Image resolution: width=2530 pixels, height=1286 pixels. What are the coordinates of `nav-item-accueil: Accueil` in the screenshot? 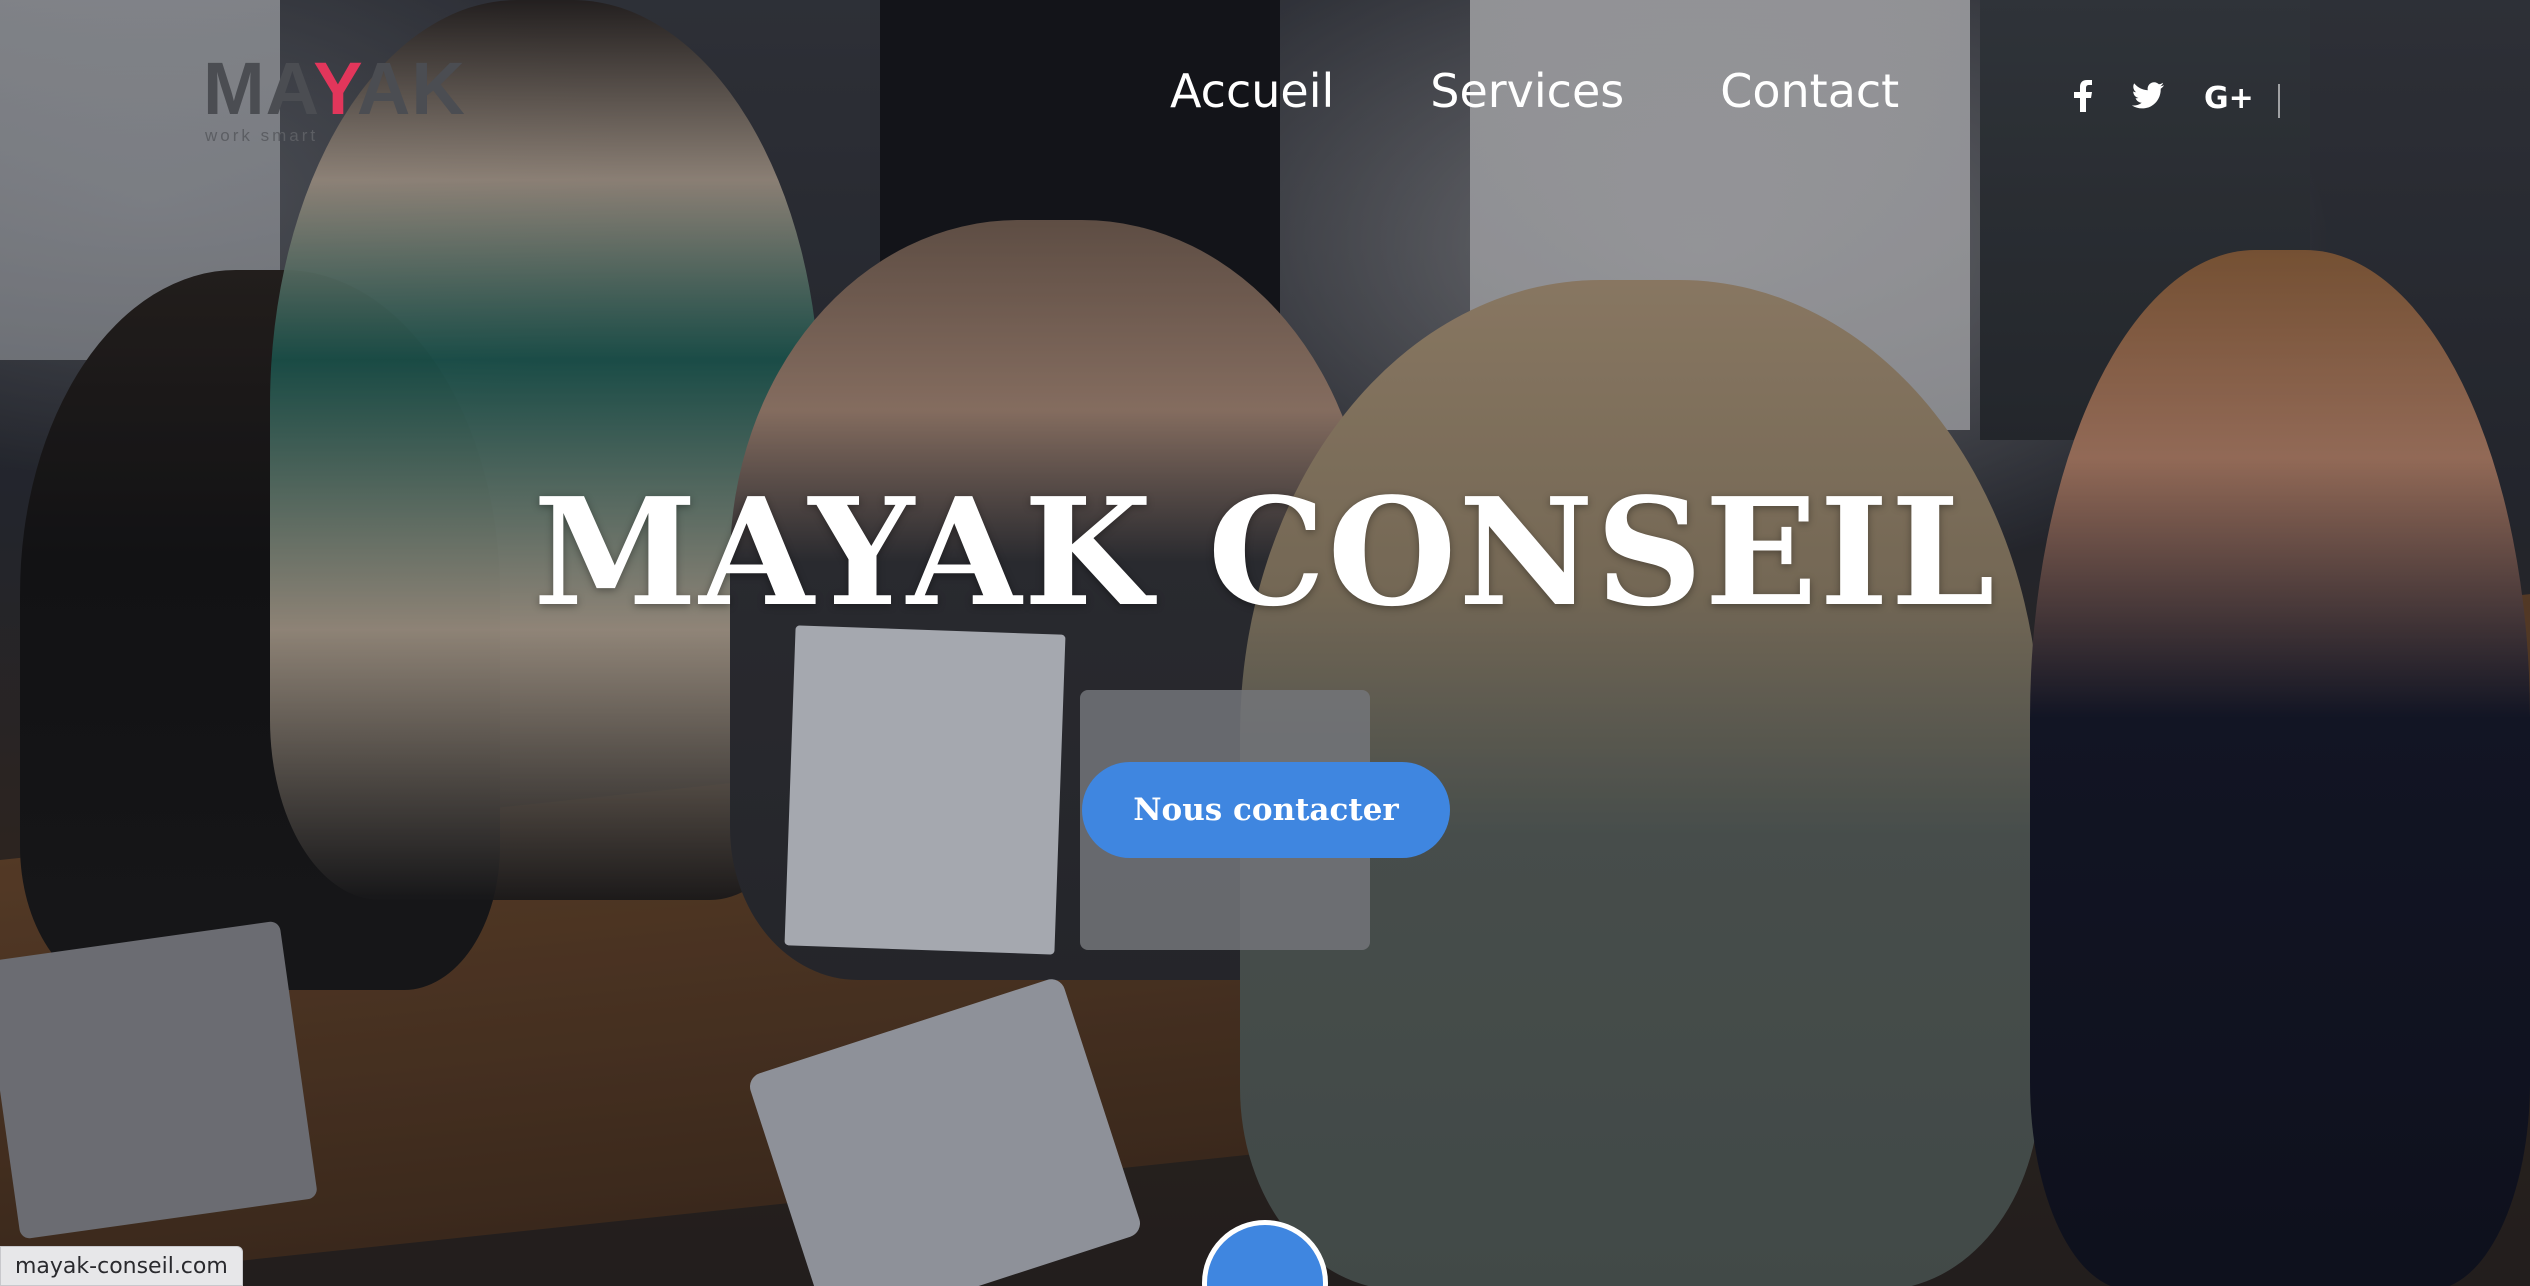 It's located at (1252, 91).